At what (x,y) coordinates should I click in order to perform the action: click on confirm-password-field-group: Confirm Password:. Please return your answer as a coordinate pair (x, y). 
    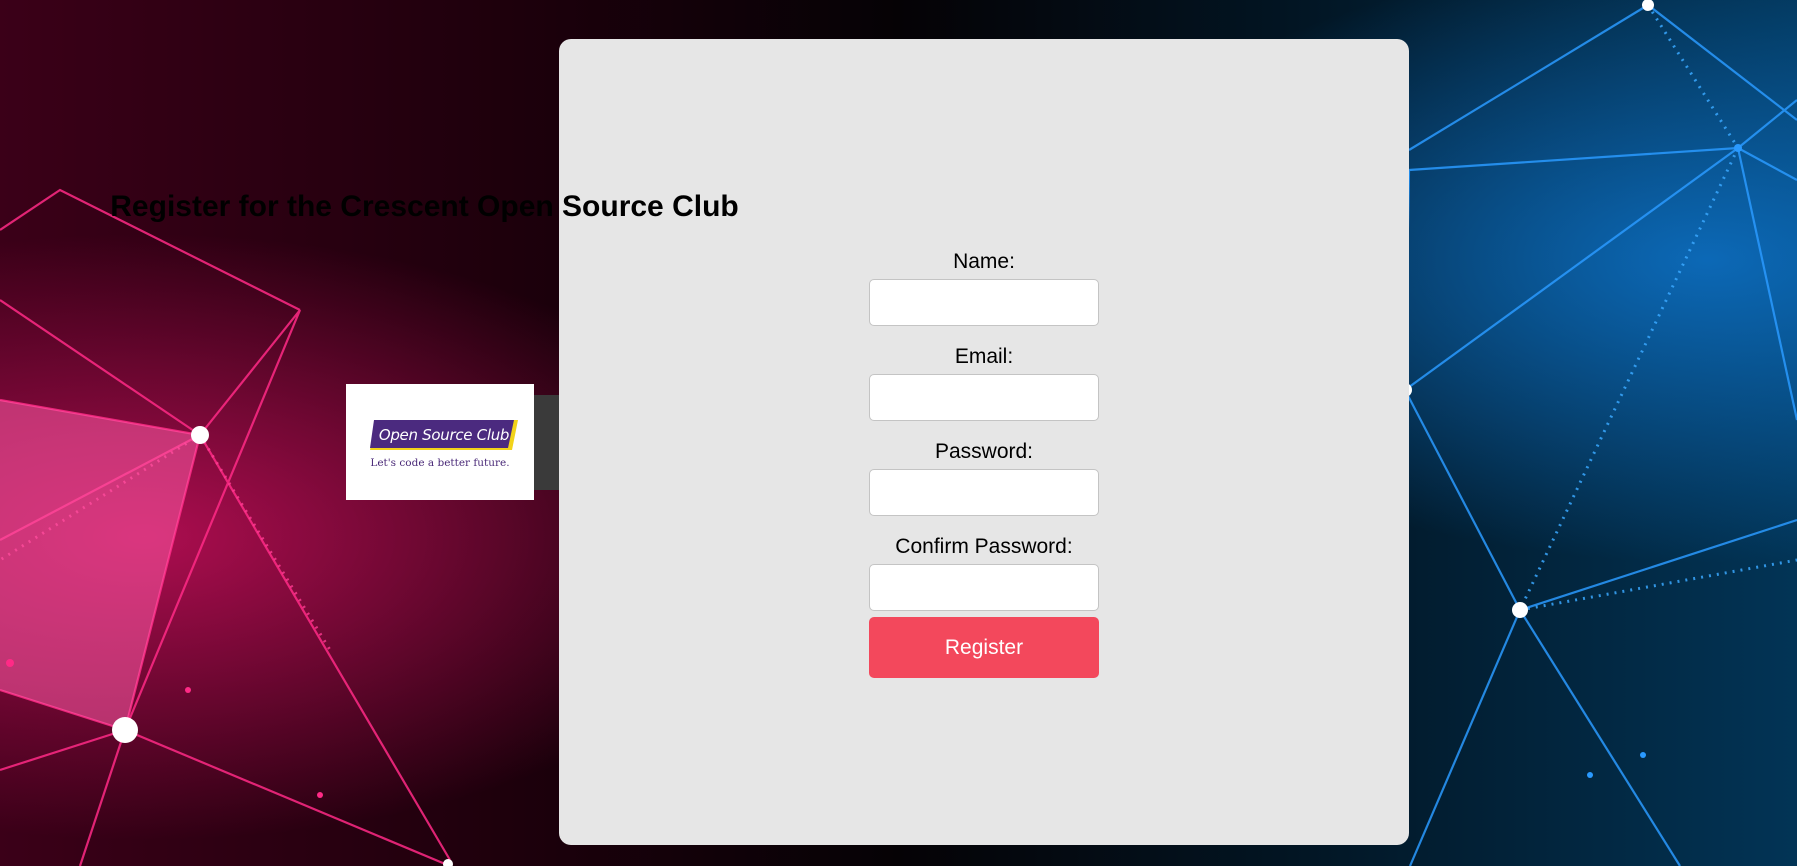
    Looking at the image, I should click on (984, 570).